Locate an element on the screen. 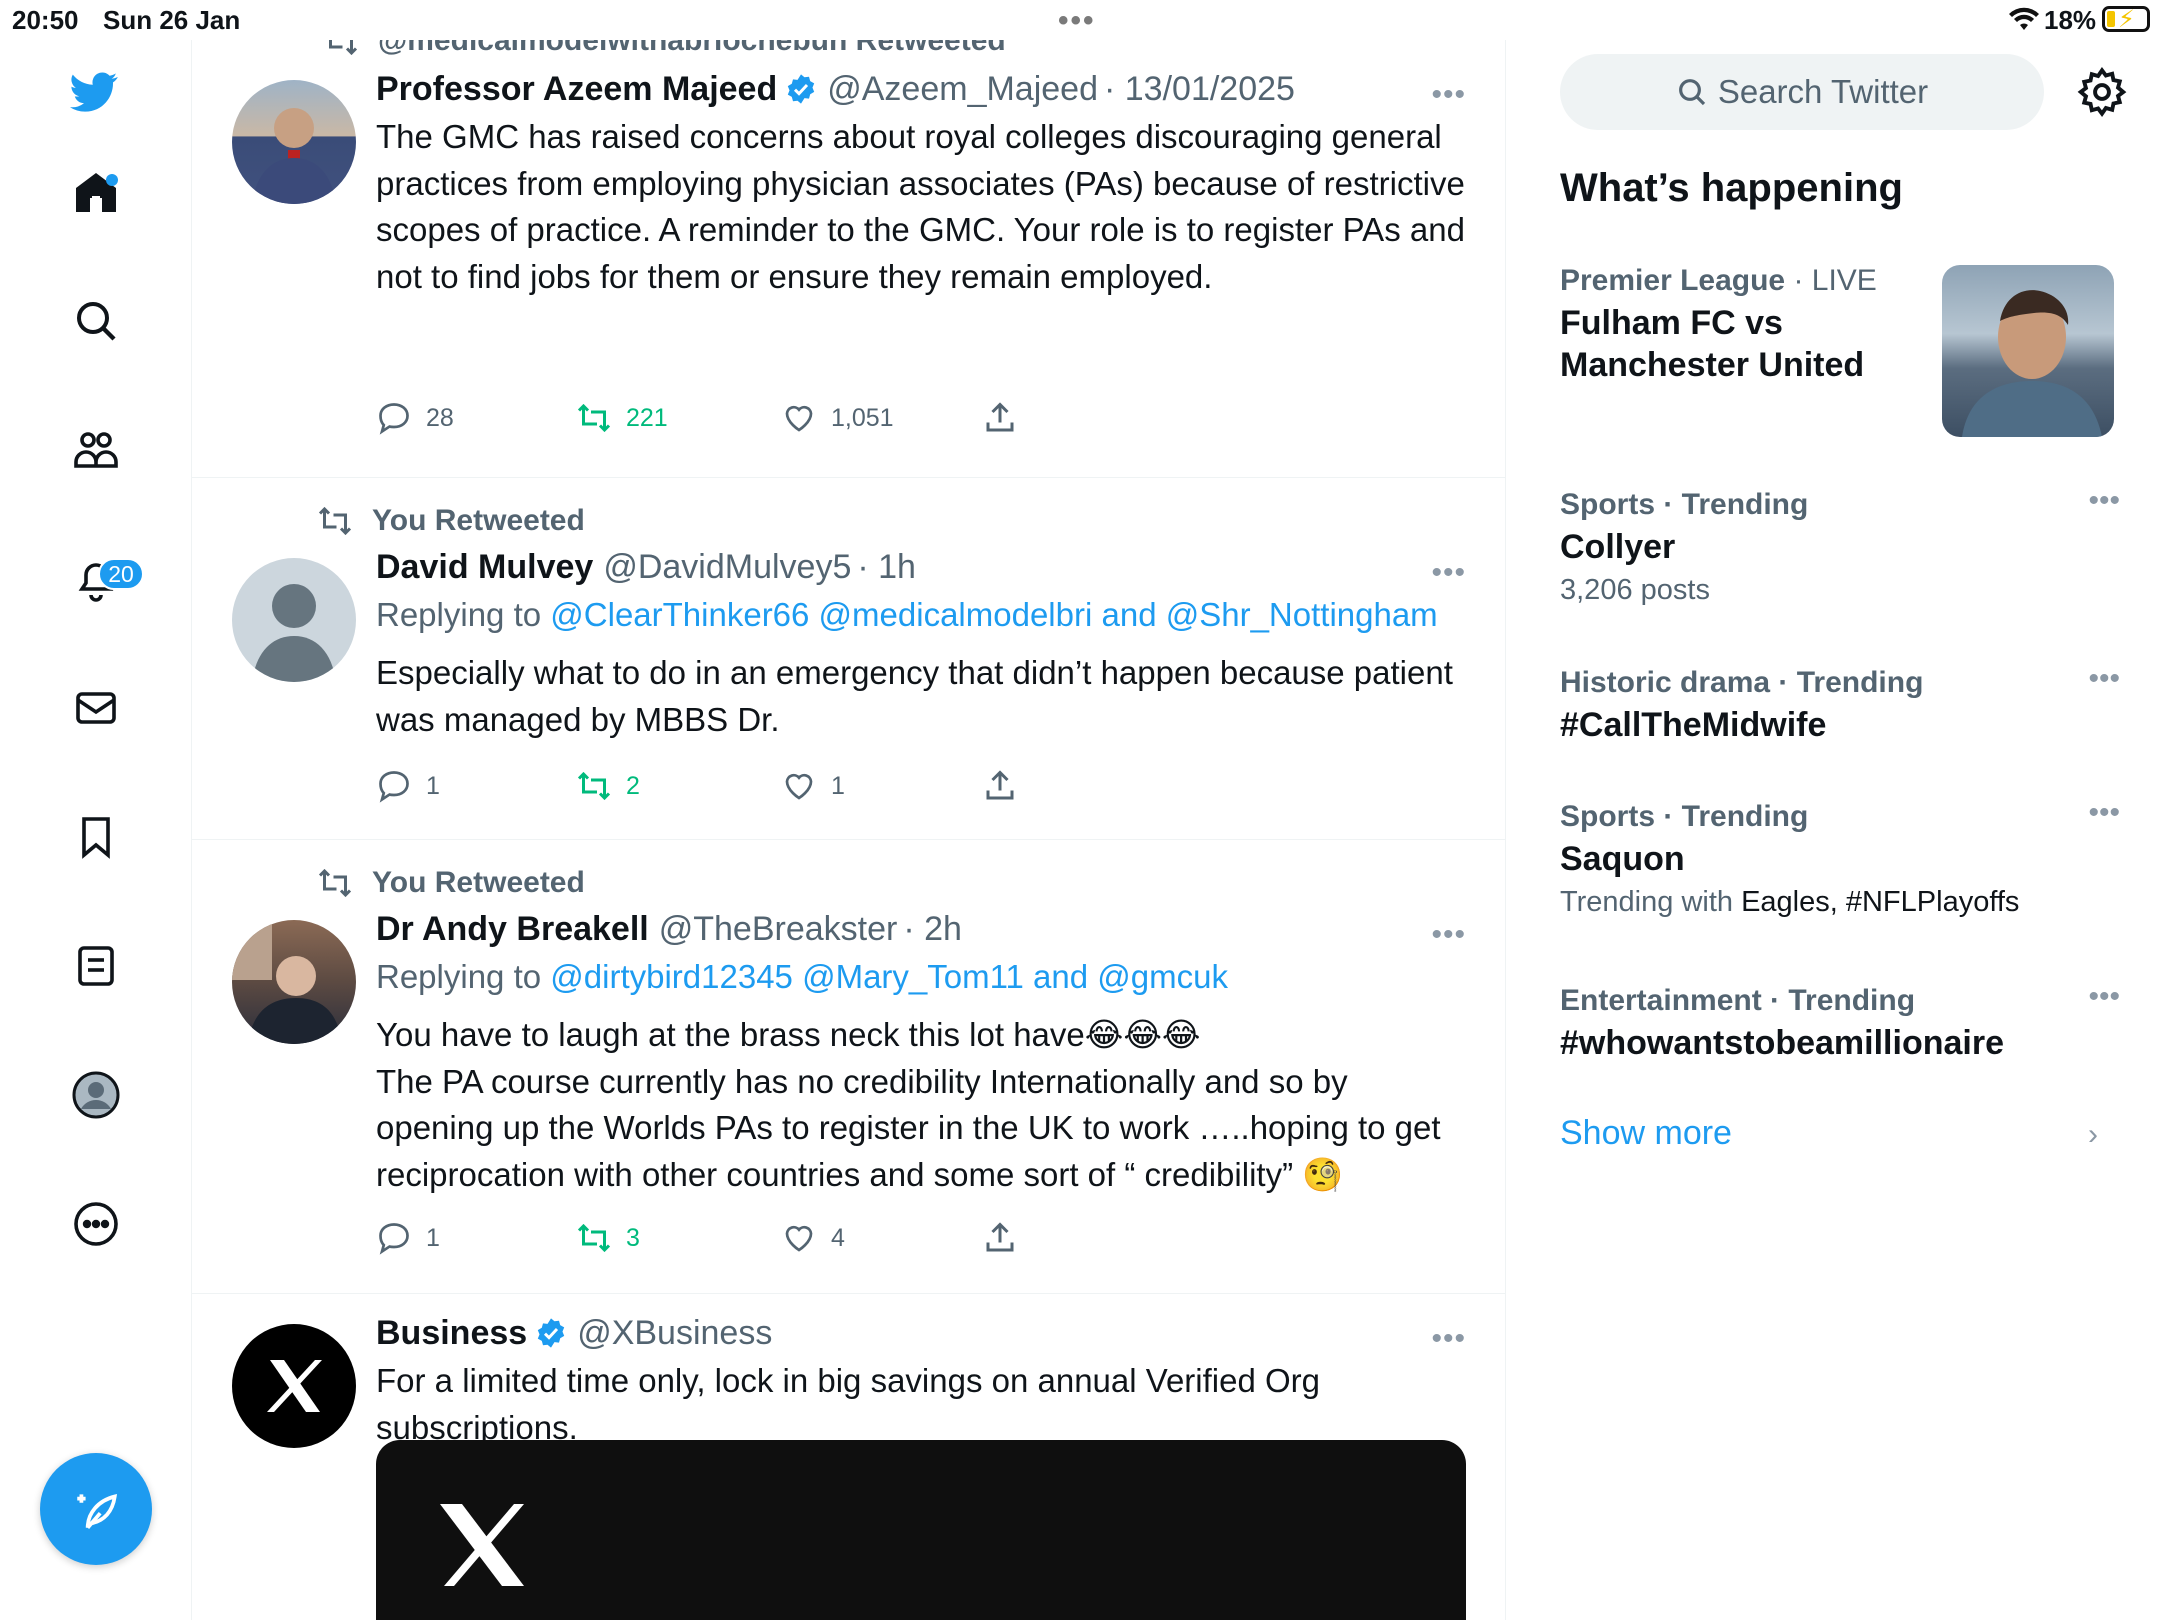 This screenshot has width=2160, height=1620. trend-title: Saquon is located at coordinates (1622, 859).